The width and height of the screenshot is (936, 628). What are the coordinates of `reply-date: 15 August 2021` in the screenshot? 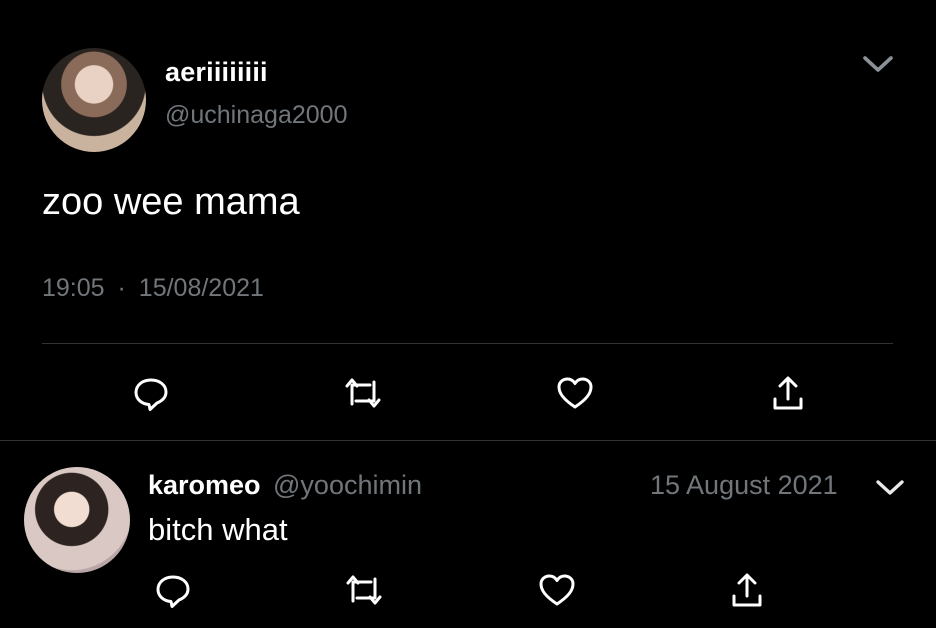 It's located at (744, 485).